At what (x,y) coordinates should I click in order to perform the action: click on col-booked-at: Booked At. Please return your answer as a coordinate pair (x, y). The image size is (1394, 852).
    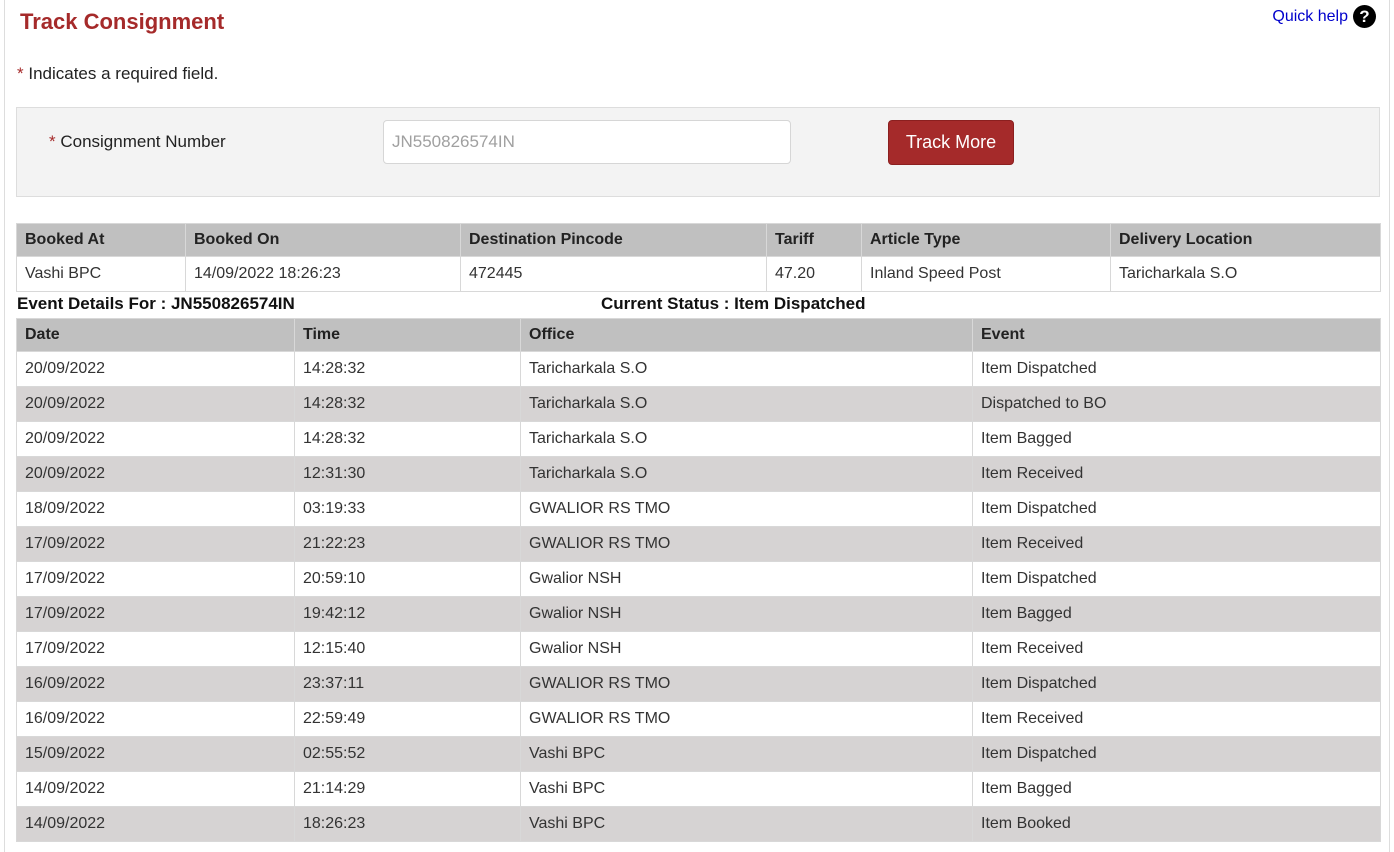
    Looking at the image, I should click on (101, 240).